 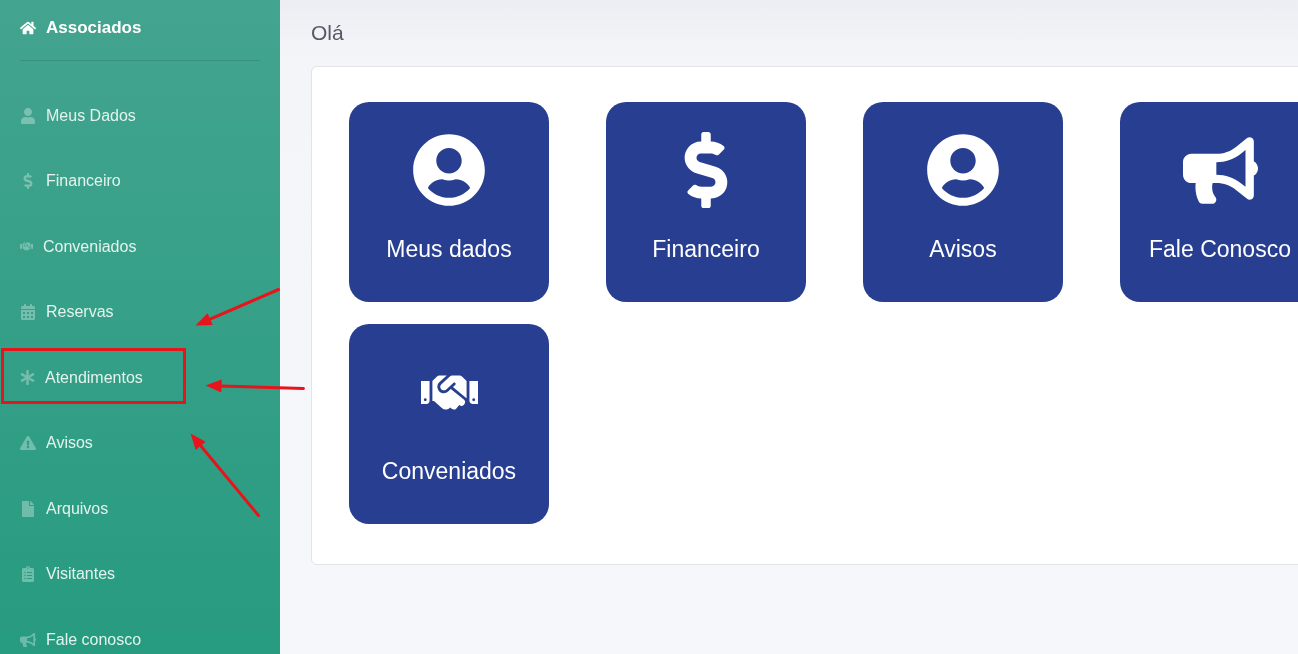 I want to click on file-icon, so click(x=28, y=508).